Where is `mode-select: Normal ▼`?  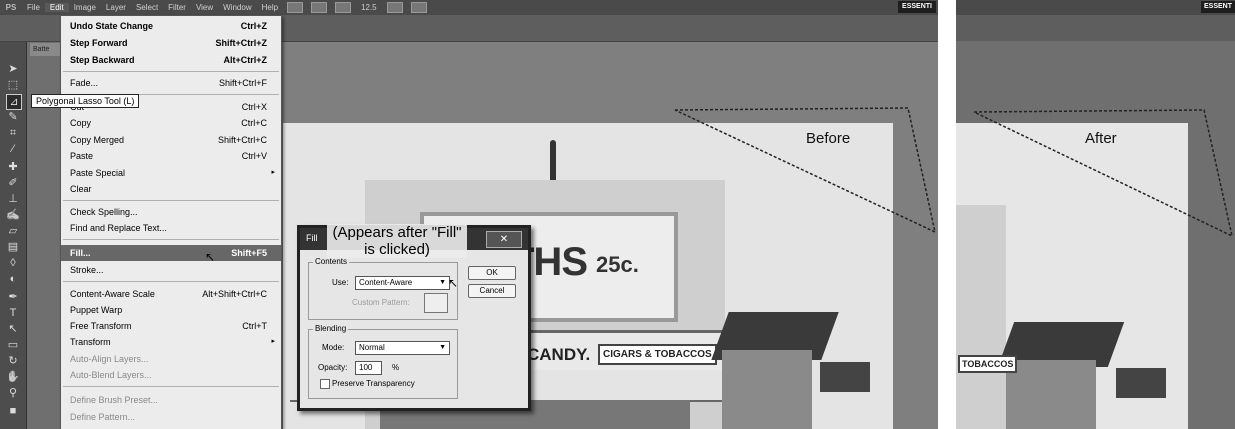 mode-select: Normal ▼ is located at coordinates (402, 348).